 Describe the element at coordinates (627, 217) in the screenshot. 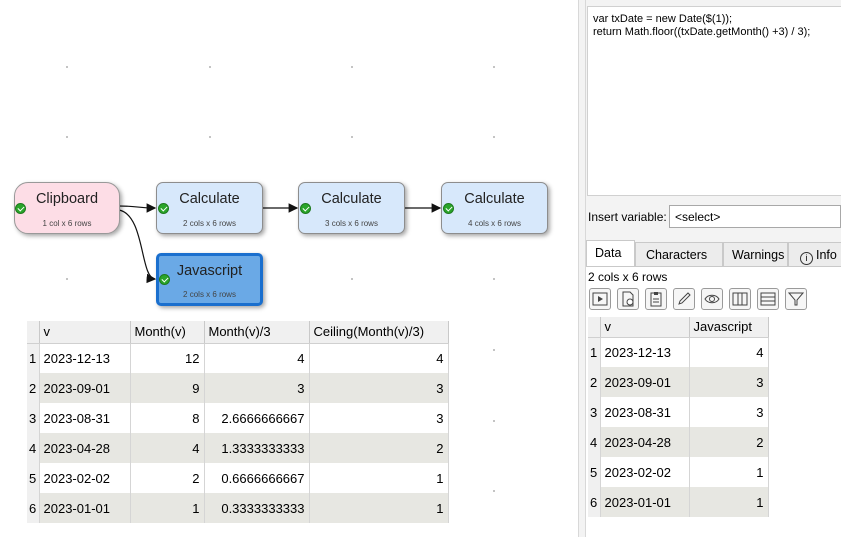

I see `insert-variable-label: Insert variable:` at that location.